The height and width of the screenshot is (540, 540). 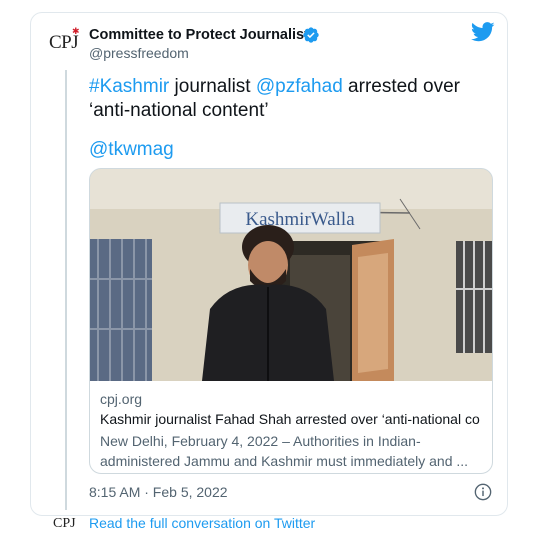 I want to click on author-avatar: CPJ ✱, so click(x=64, y=40).